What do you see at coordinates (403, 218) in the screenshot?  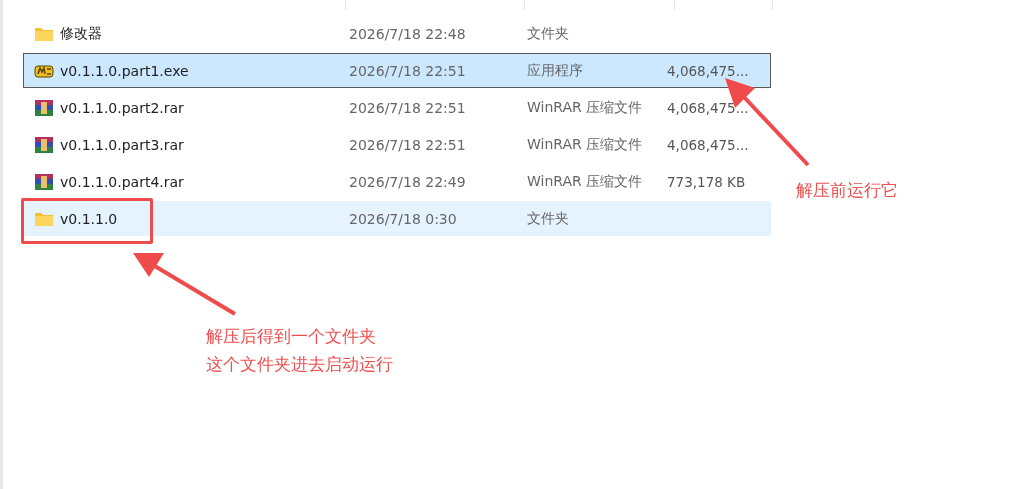 I see `date-modified: 2026/7/18 0:30` at bounding box center [403, 218].